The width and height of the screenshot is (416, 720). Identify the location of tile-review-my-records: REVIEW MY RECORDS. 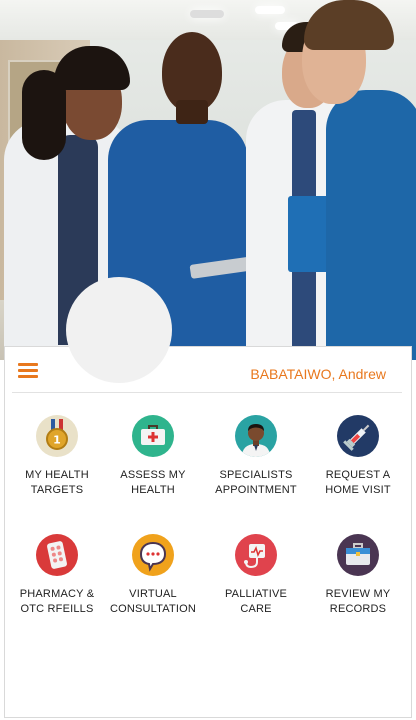
(358, 575).